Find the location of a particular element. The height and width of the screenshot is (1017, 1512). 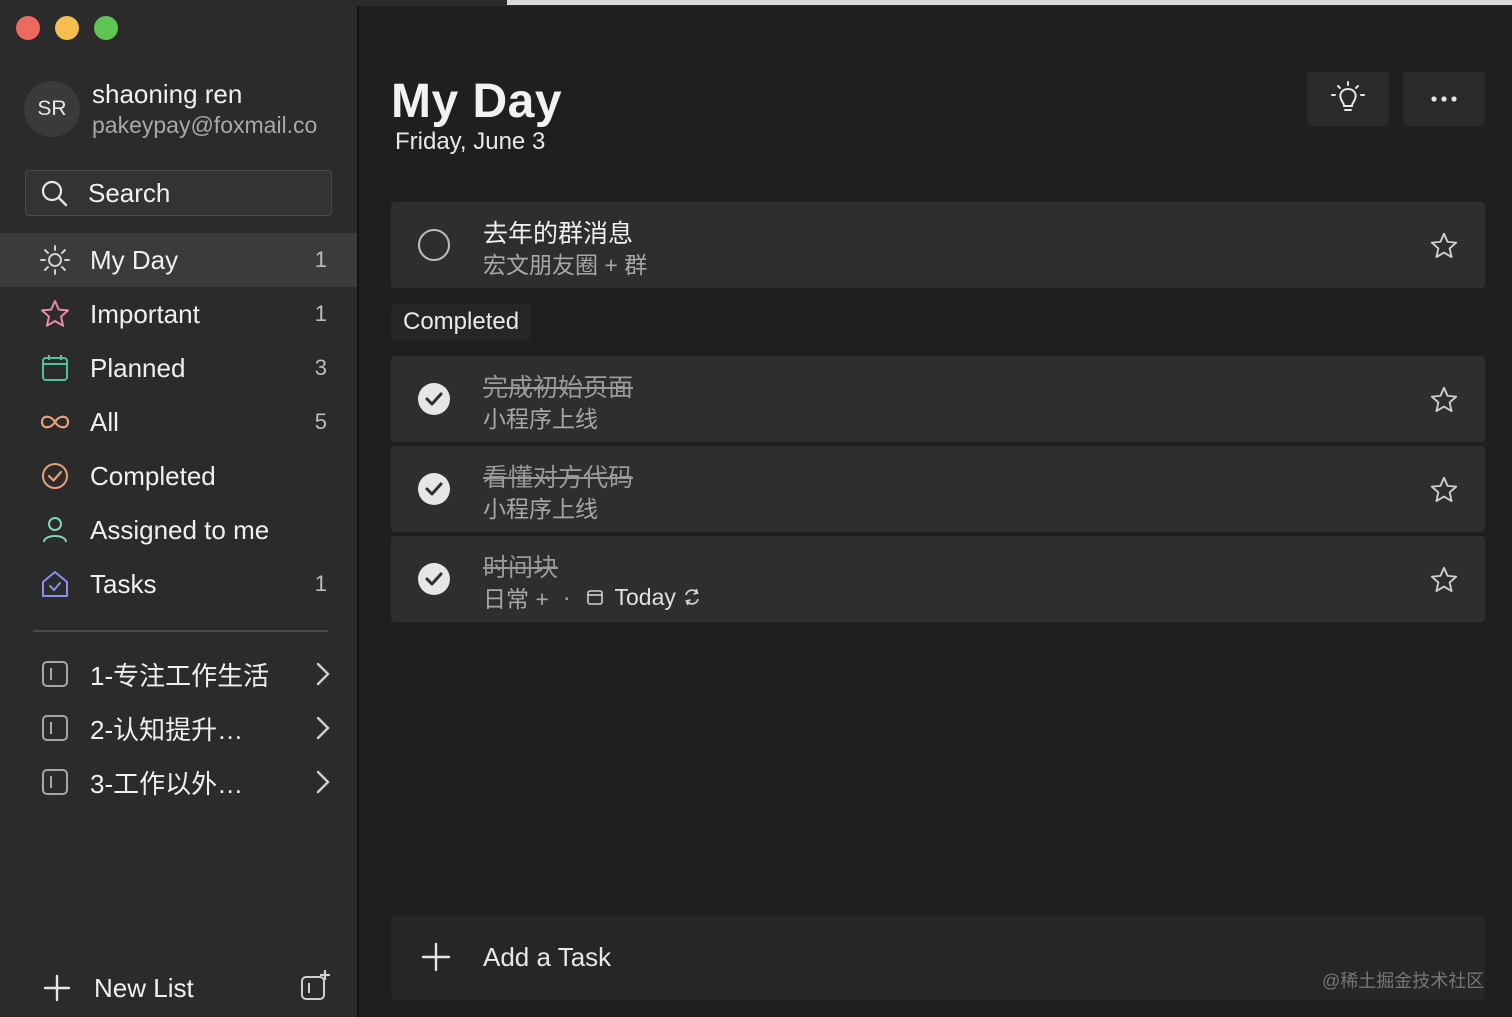

add-task-input: Add a Task is located at coordinates (938, 958).